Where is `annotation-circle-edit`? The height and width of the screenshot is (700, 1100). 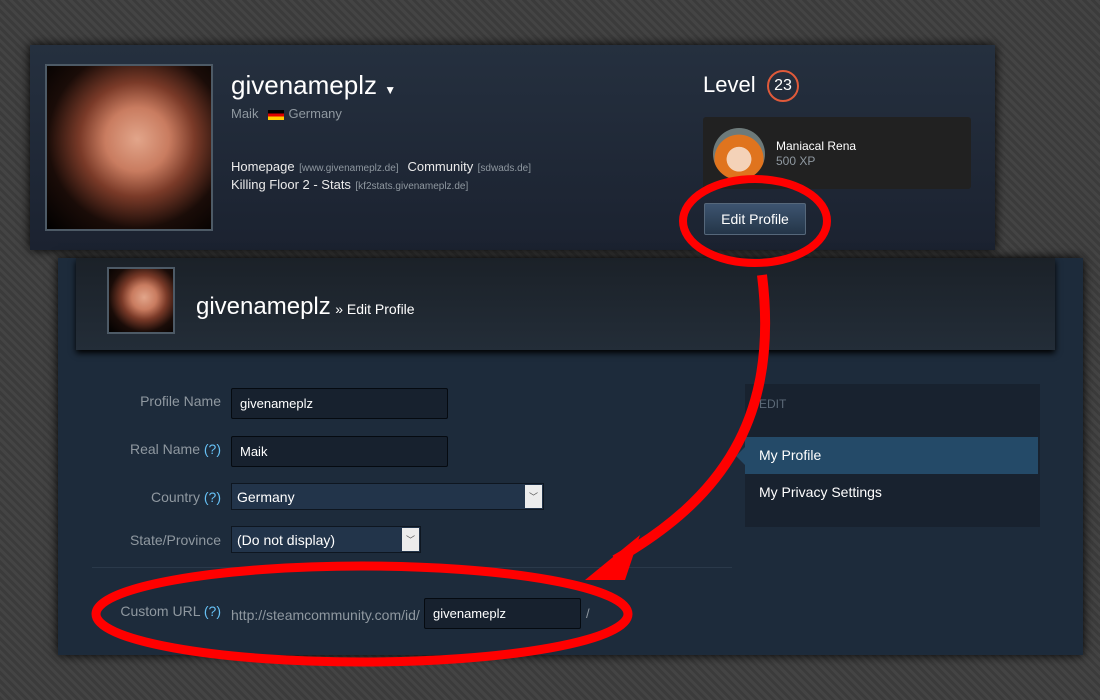 annotation-circle-edit is located at coordinates (755, 221).